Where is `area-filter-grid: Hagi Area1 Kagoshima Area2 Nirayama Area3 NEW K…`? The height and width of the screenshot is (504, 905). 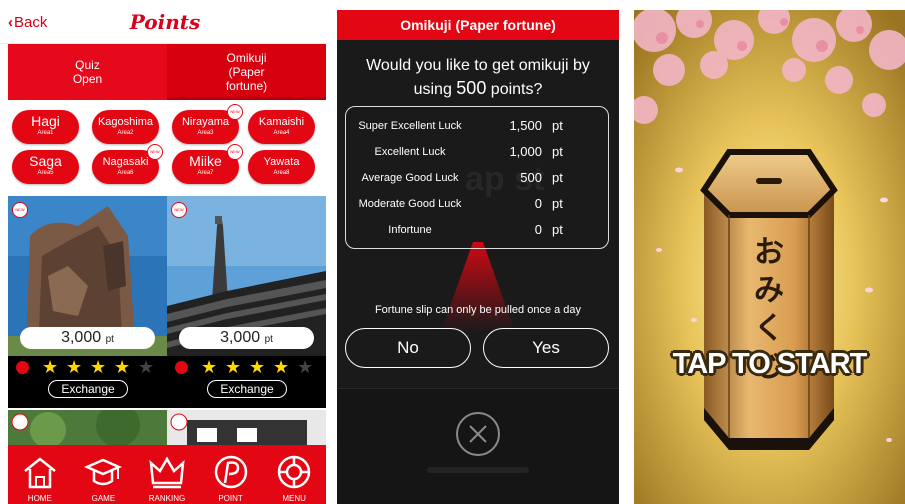
area-filter-grid: Hagi Area1 Kagoshima Area2 Nirayama Area3 NEW K… is located at coordinates (167, 148).